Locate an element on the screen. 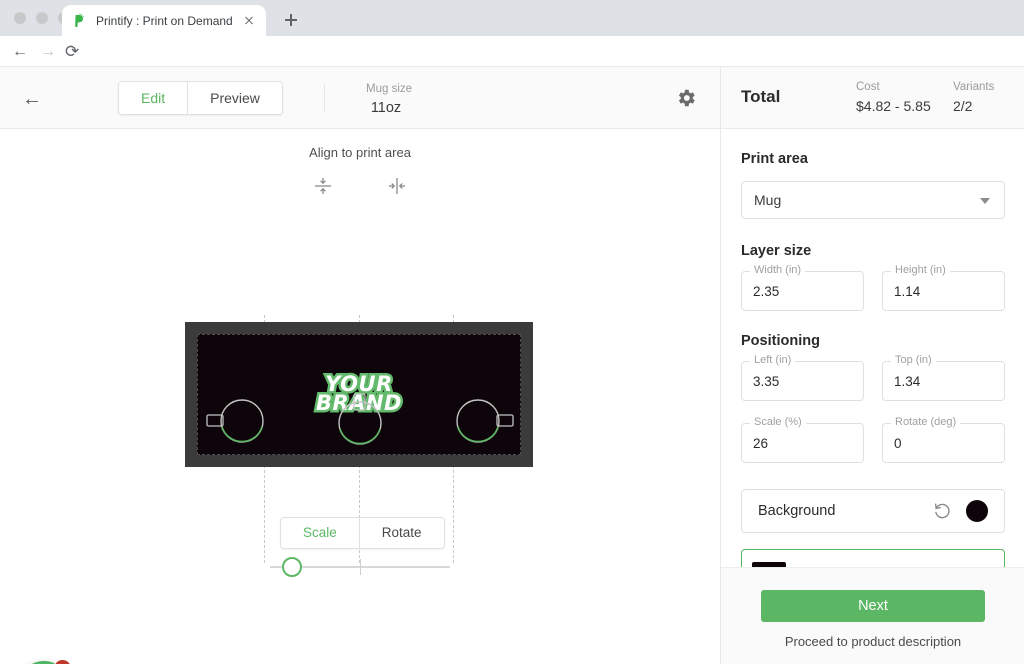 The width and height of the screenshot is (1024, 664). chevron-down-icon is located at coordinates (985, 201).